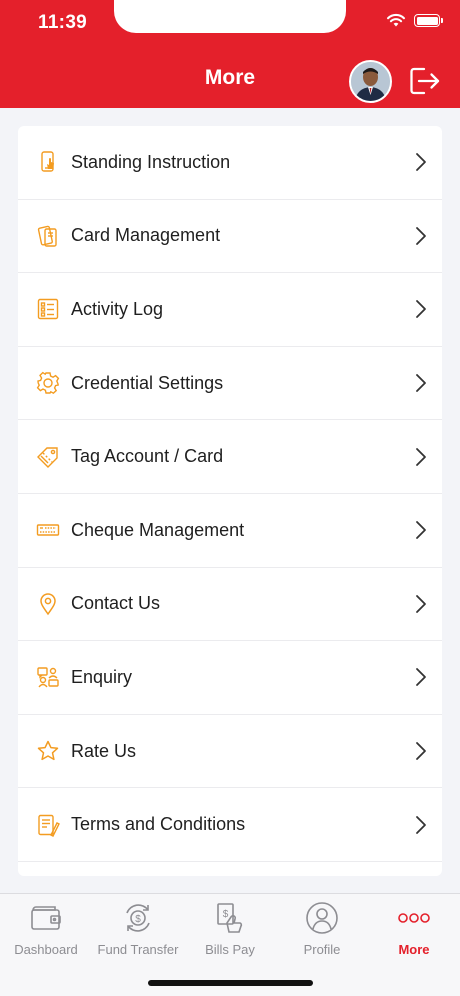 This screenshot has height=996, width=460. Describe the element at coordinates (158, 824) in the screenshot. I see `menu-item-label: Terms and Conditions` at that location.